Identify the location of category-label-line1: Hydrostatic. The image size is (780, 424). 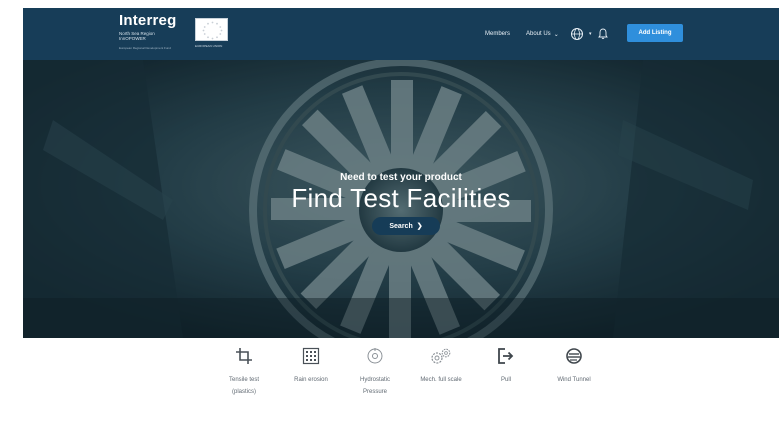
(374, 380).